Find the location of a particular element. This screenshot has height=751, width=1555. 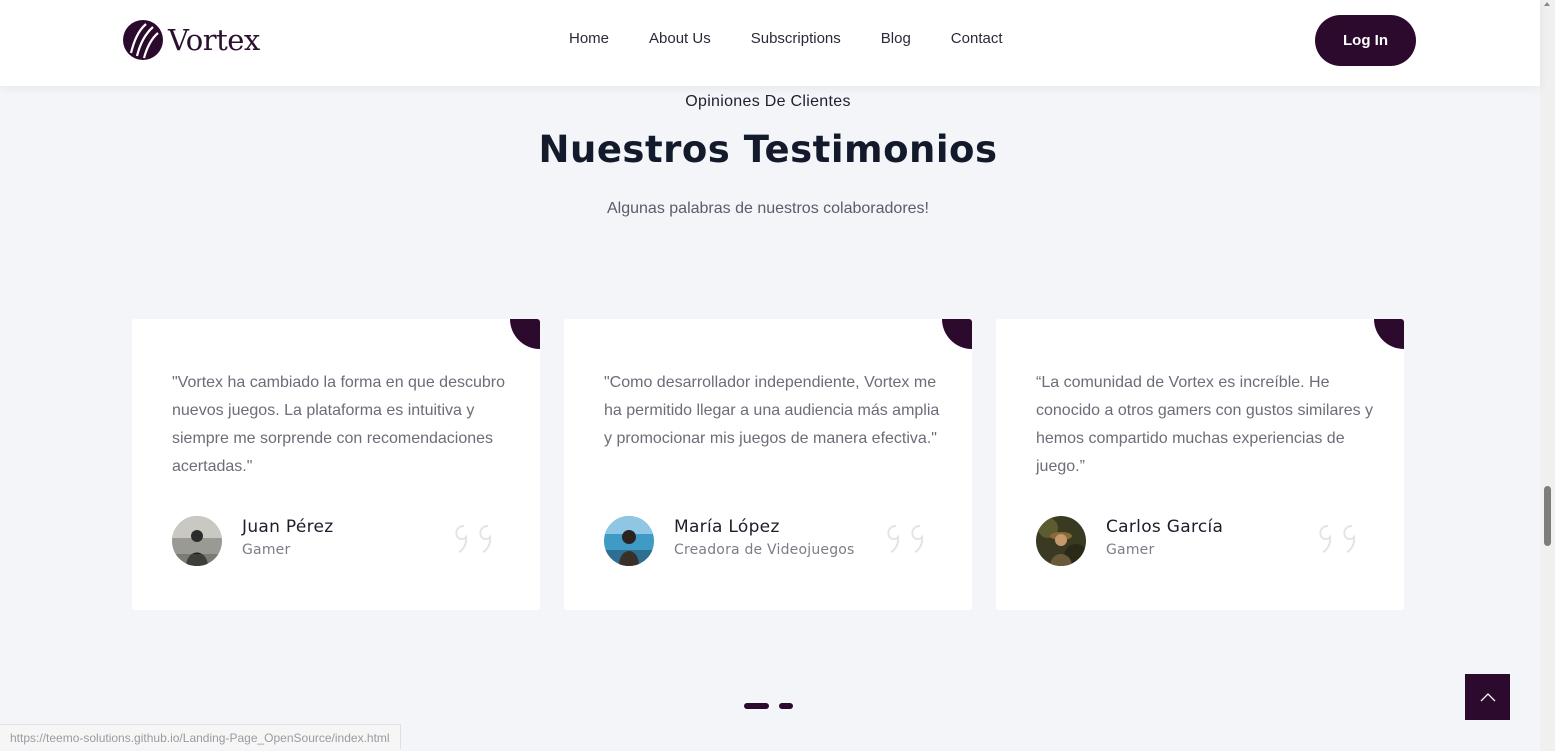

vortex-logo-icon is located at coordinates (143, 40).